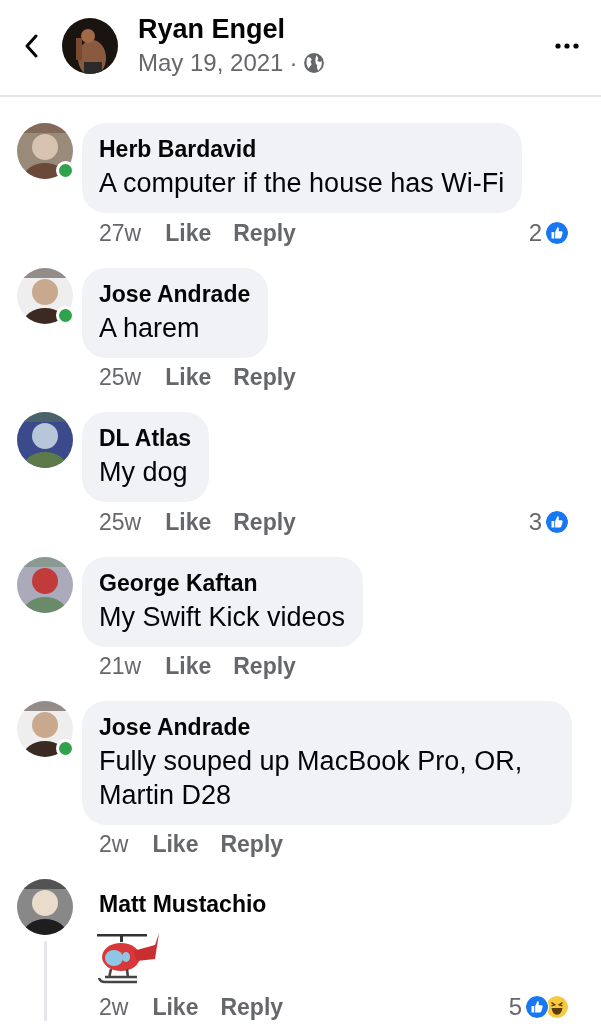  Describe the element at coordinates (311, 778) in the screenshot. I see `comment-text: Fully souped up MacBook Pro, OR, Martin D28` at that location.